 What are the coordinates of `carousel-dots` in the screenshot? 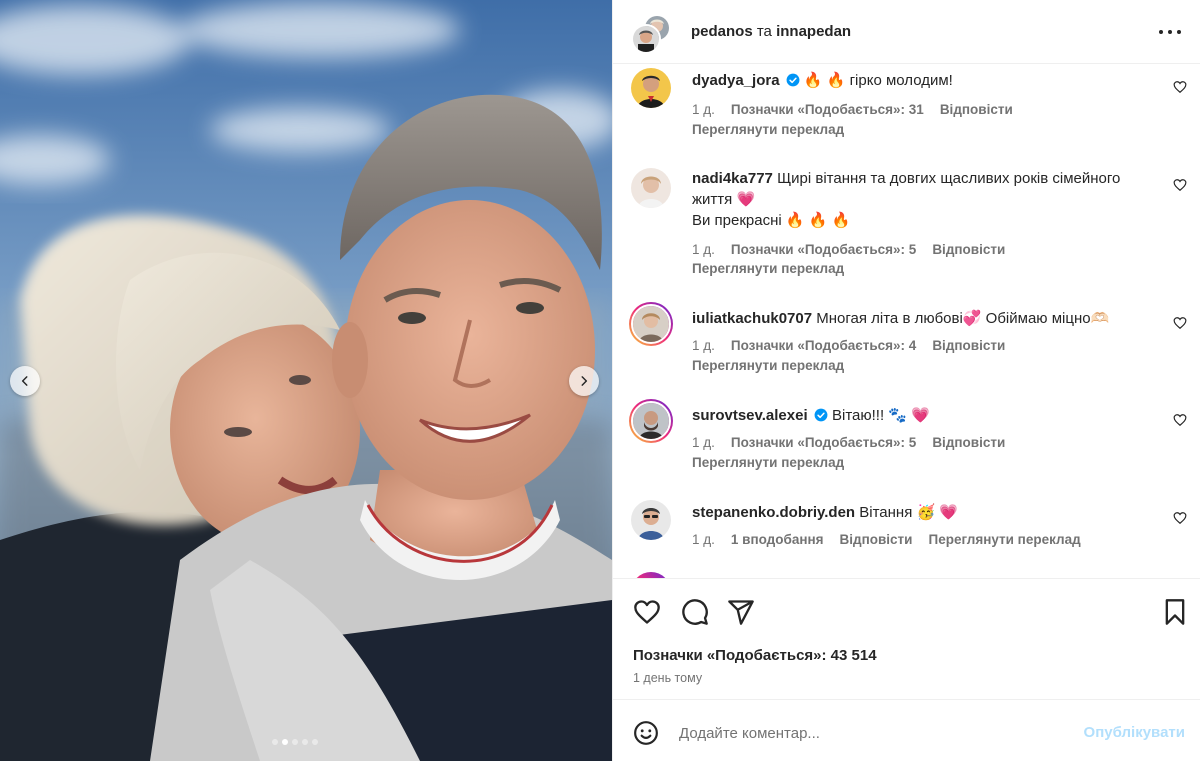 It's located at (295, 742).